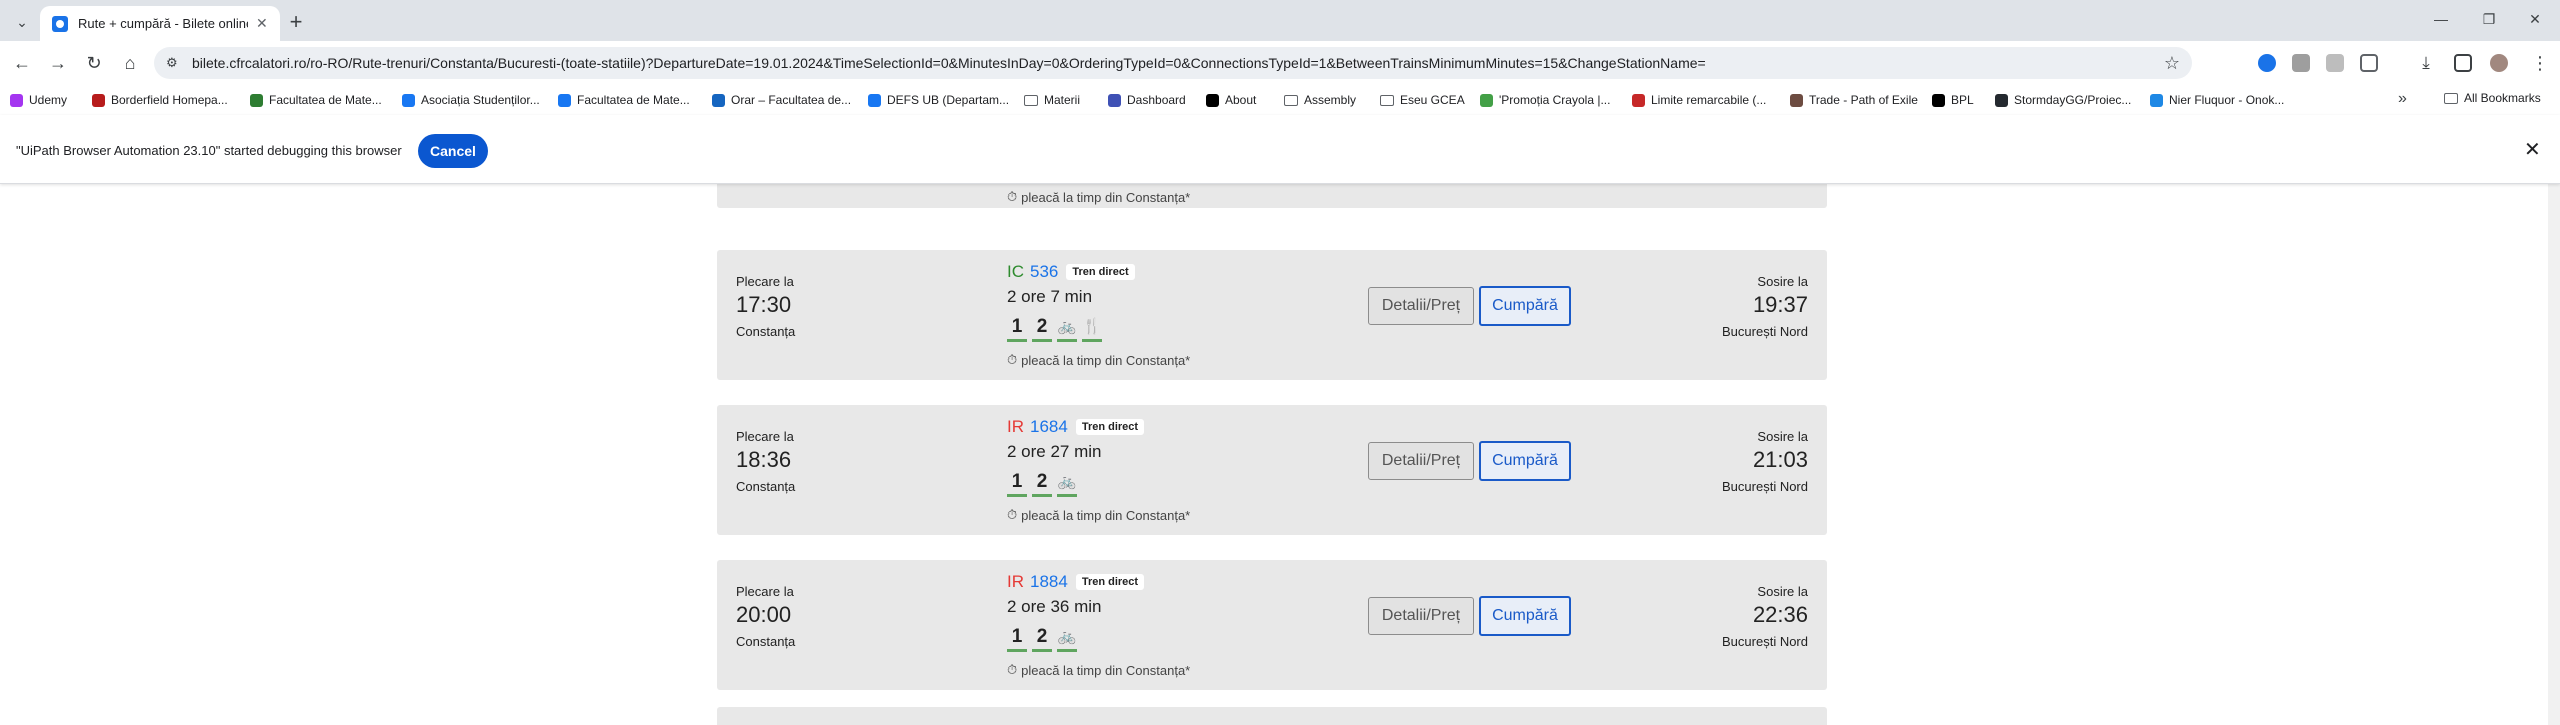  I want to click on browser-tab-active: Rute + cumpără - Bilete online ✕, so click(160, 23).